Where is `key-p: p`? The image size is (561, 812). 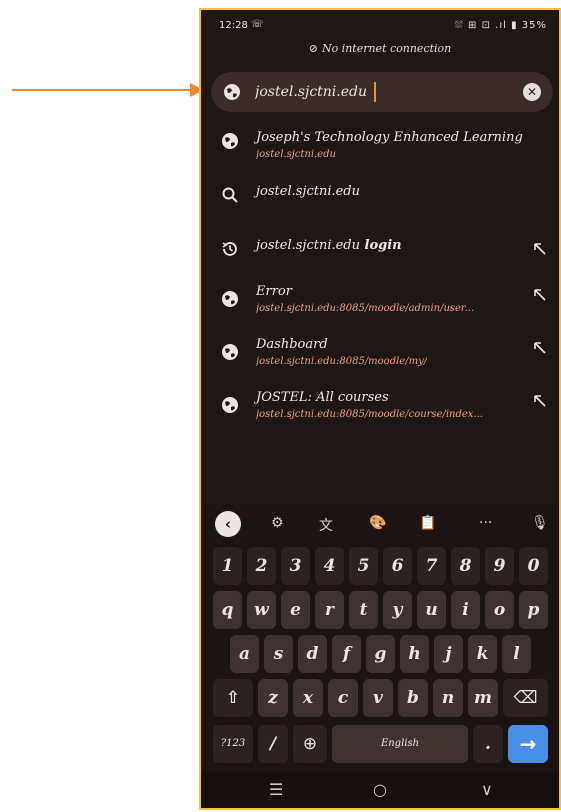
key-p: p is located at coordinates (533, 610).